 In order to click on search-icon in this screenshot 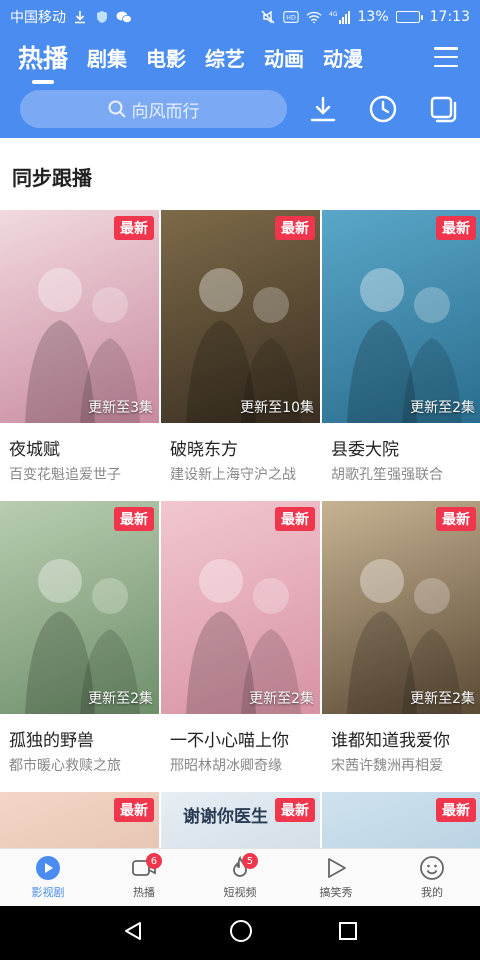, I will do `click(117, 109)`.